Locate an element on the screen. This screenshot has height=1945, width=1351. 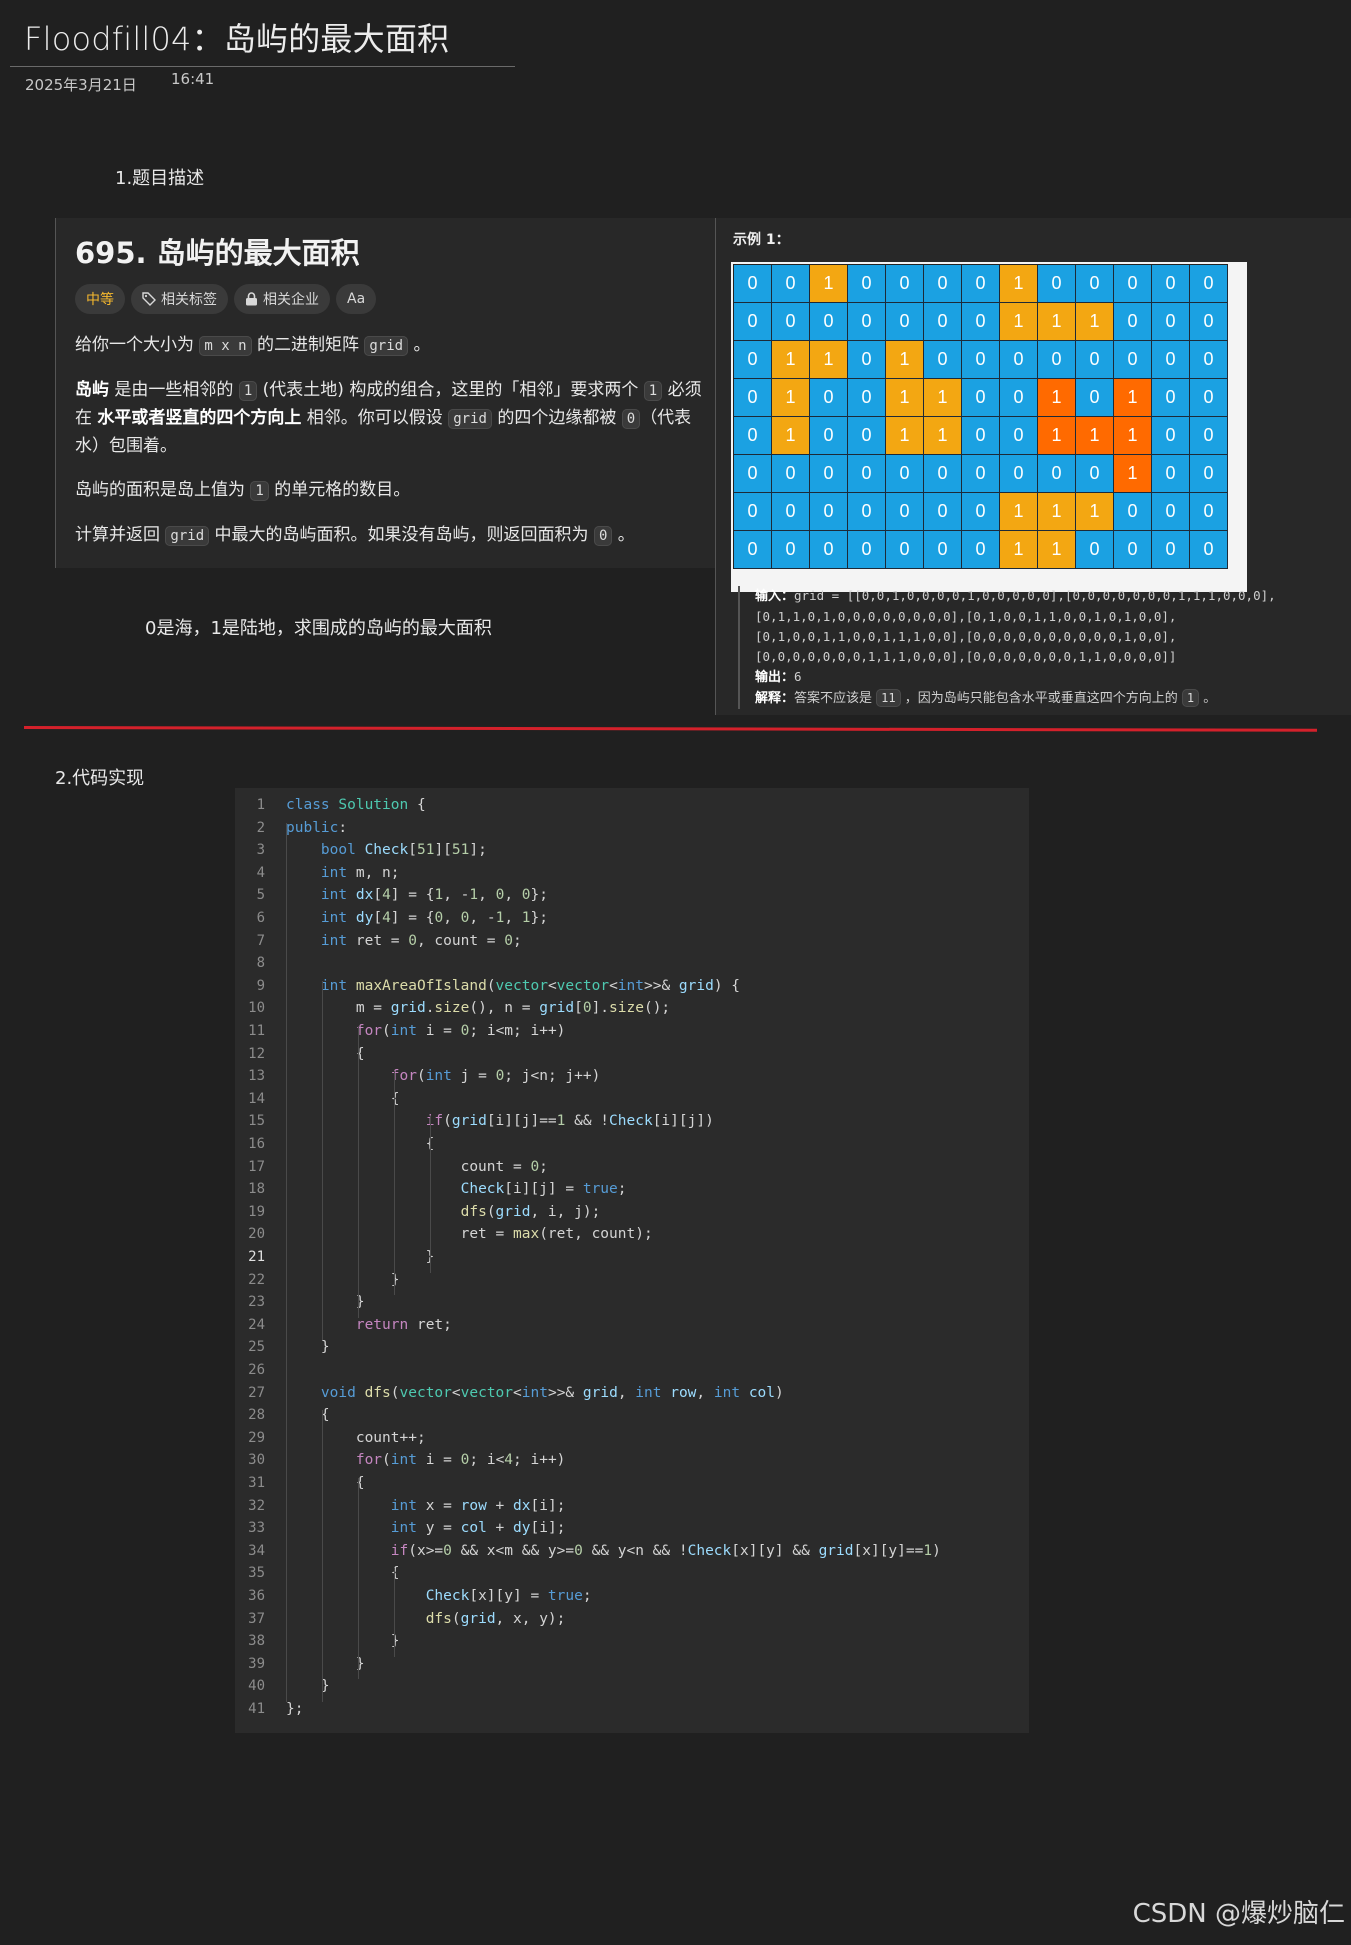
code-line: for(int i = 0; i<4; i++) is located at coordinates (460, 1460).